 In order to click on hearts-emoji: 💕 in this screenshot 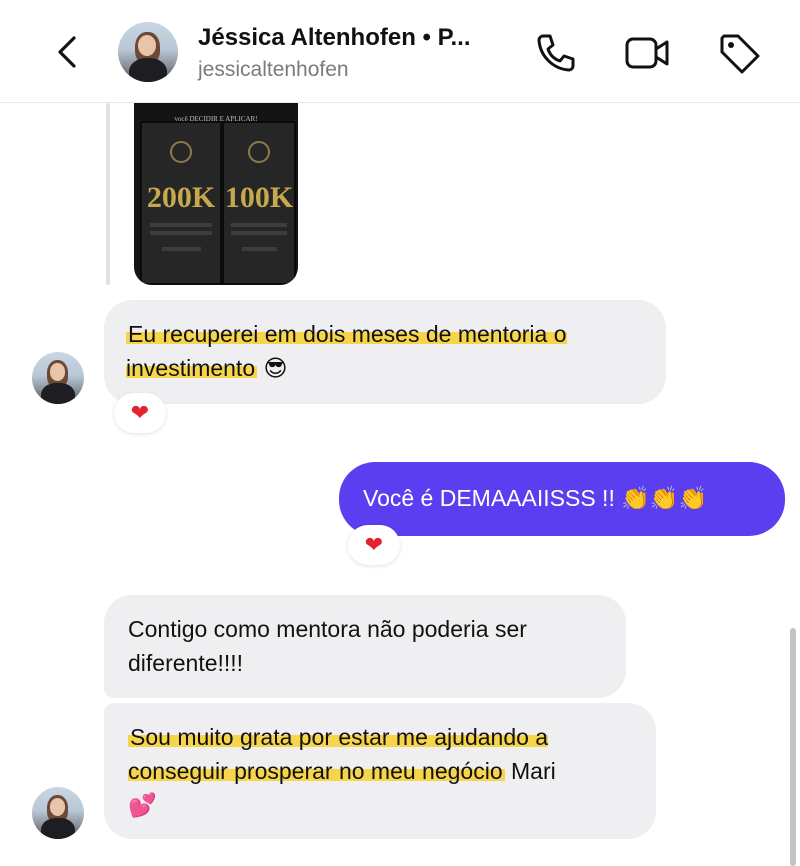, I will do `click(142, 805)`.